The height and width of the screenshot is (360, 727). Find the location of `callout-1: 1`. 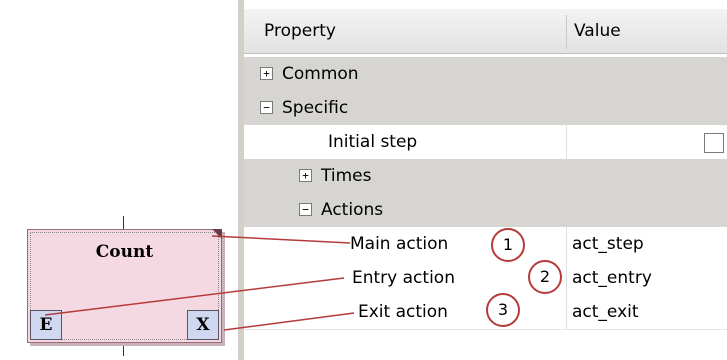

callout-1: 1 is located at coordinates (508, 245).